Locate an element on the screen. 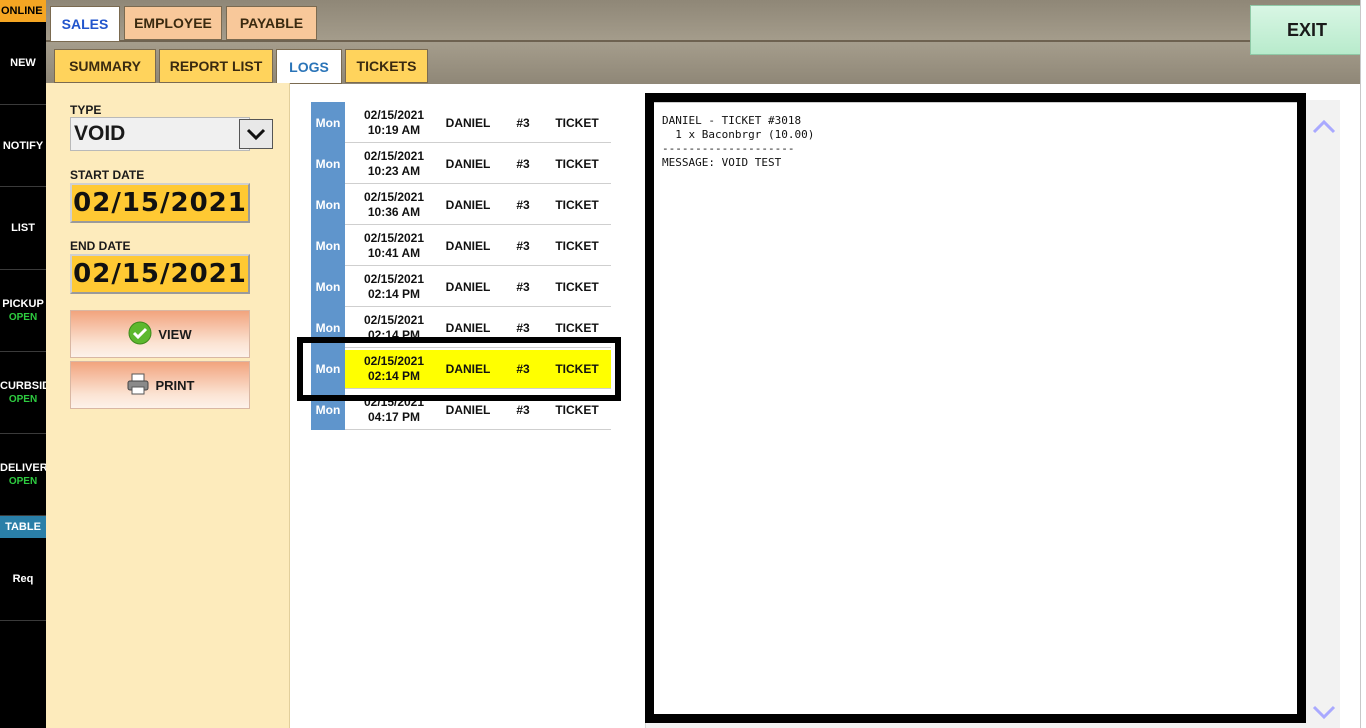  rail-item-label: NEW is located at coordinates (23, 63).